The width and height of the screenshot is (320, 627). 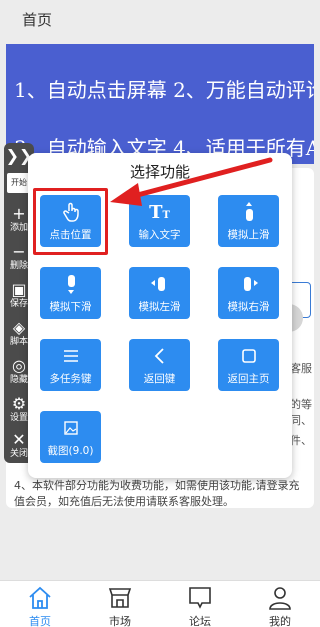 What do you see at coordinates (301, 368) in the screenshot?
I see `background-text-1: 客服` at bounding box center [301, 368].